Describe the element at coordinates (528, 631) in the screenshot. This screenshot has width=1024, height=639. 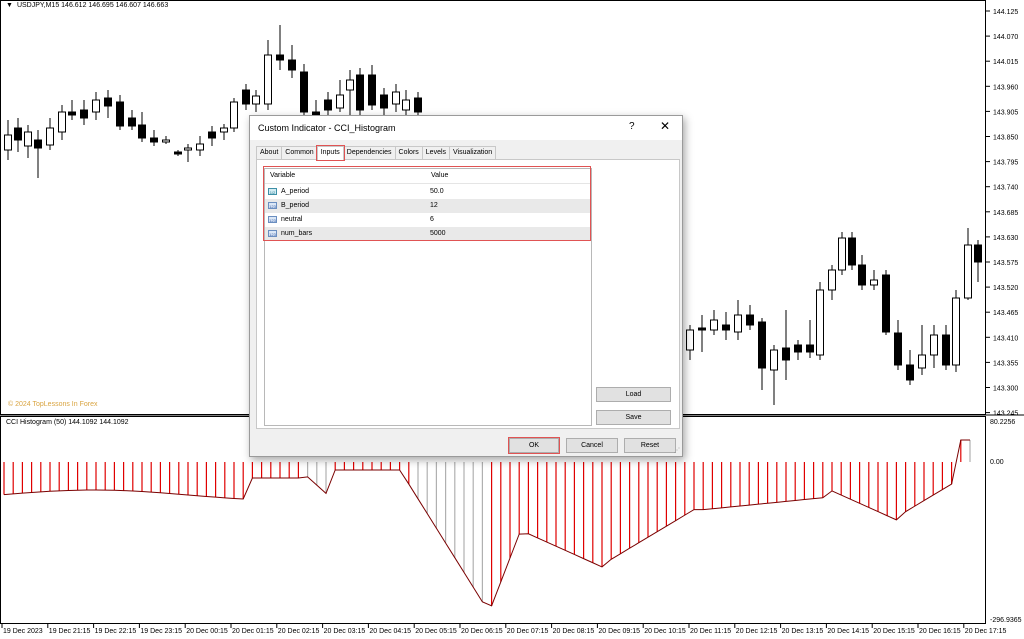
I see `time-label: 20 Dec 07:15` at that location.